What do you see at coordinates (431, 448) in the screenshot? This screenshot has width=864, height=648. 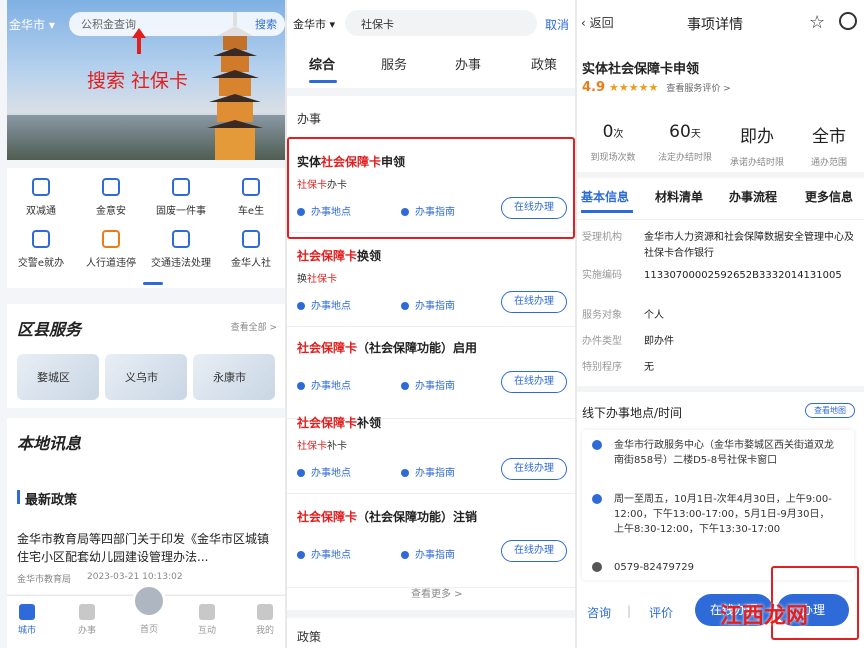 I see `result-item: 社会保障卡补领 社保卡补卡 办事地点 办事指南 在线办理` at bounding box center [431, 448].